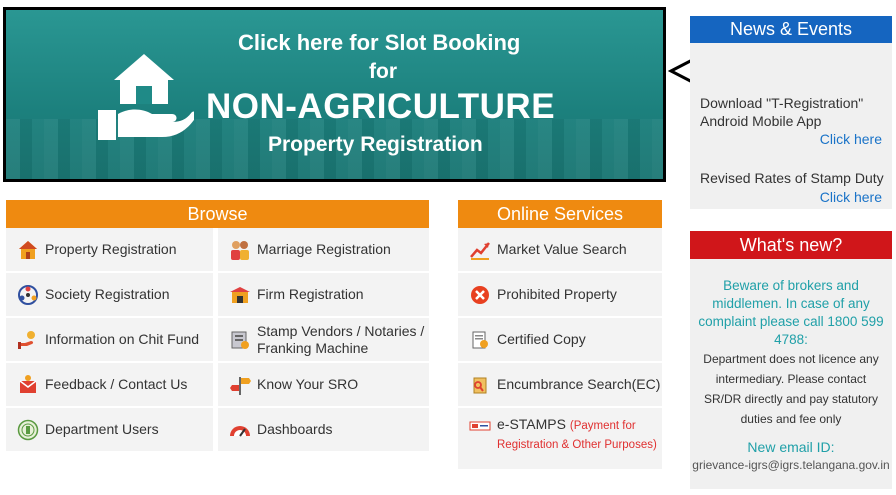  Describe the element at coordinates (240, 250) in the screenshot. I see `couple-icon` at that location.